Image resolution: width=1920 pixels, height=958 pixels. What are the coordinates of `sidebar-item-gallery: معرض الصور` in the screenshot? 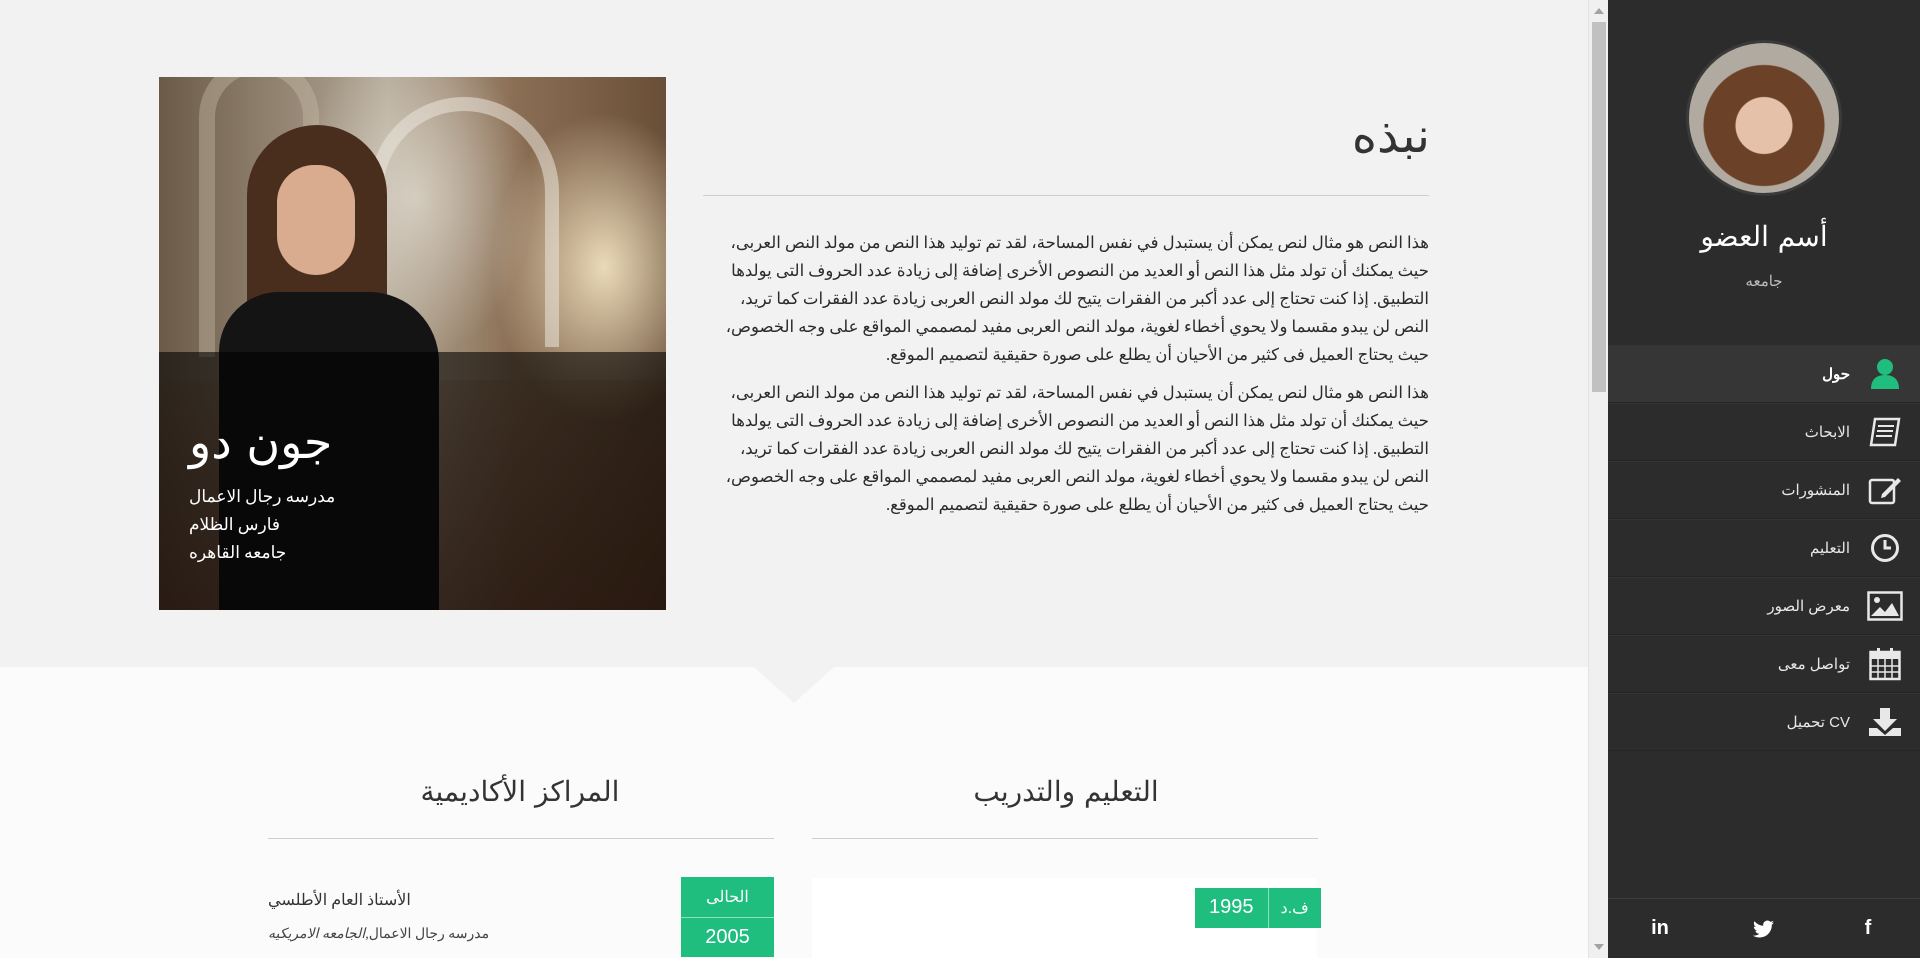 It's located at (1764, 606).